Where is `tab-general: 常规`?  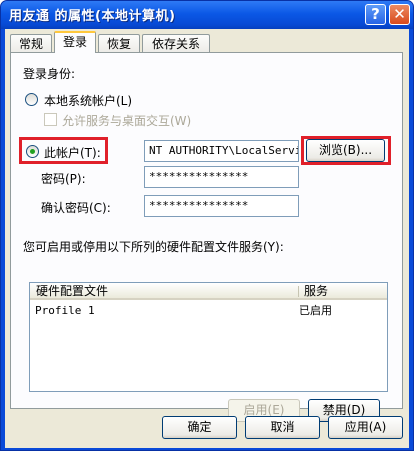 tab-general: 常规 is located at coordinates (31, 43).